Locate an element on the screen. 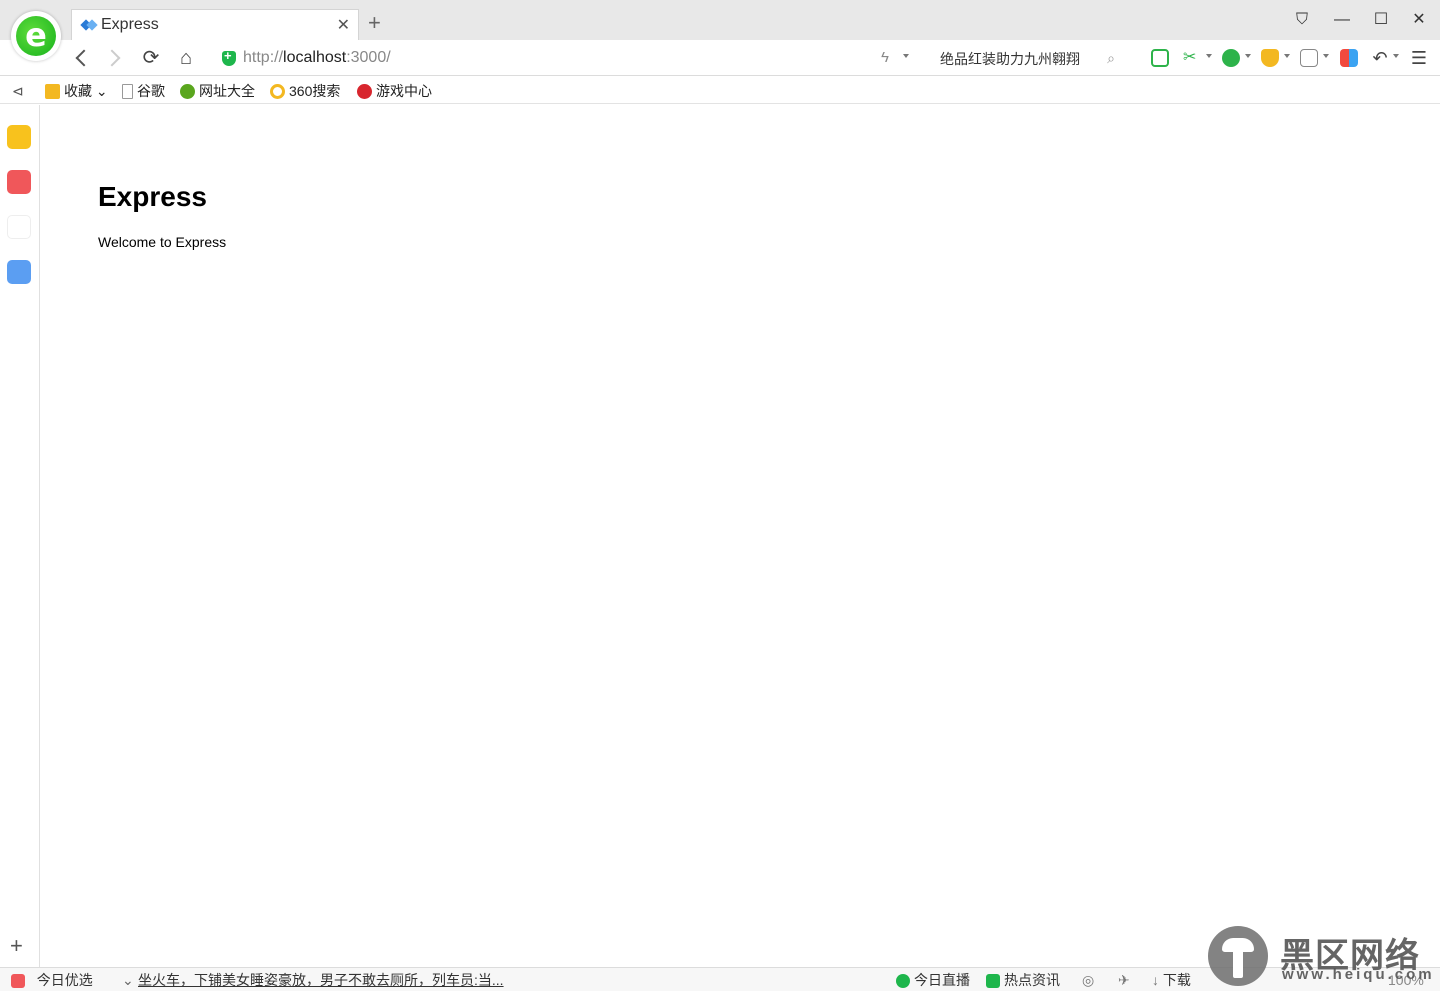 The width and height of the screenshot is (1440, 991). scissors-dropdown-icon is located at coordinates (1209, 56).